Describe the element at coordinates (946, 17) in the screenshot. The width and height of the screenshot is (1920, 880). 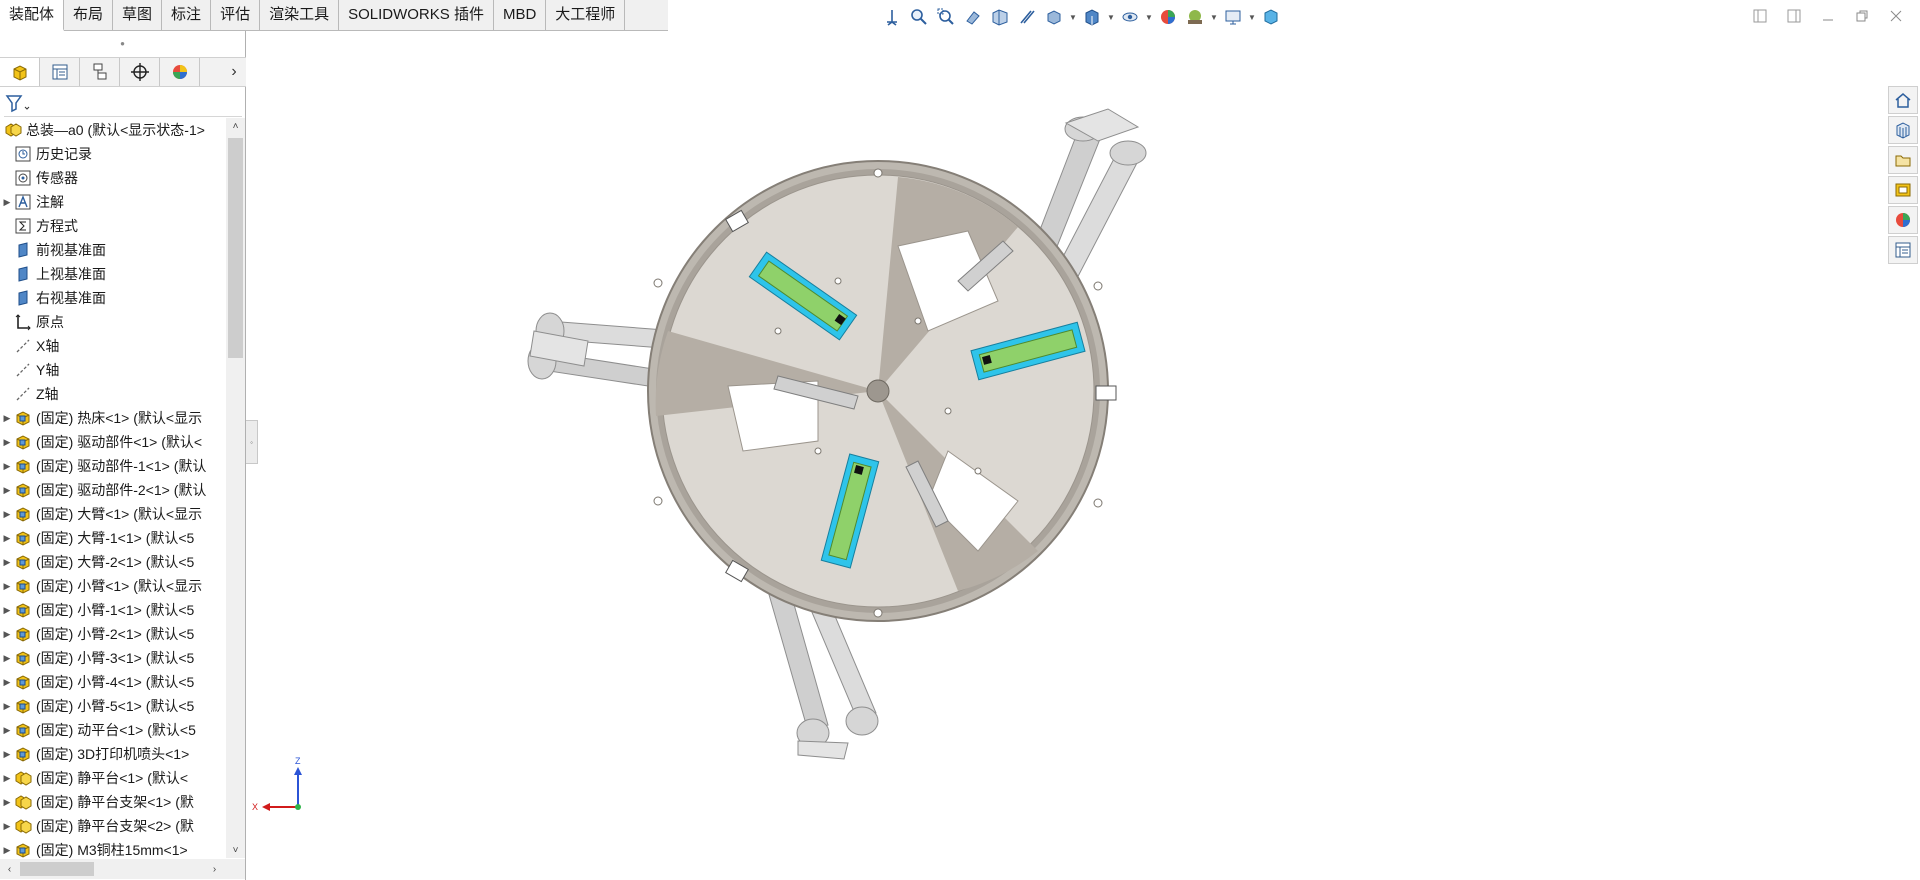
I see `zoom-to-area-icon` at that location.